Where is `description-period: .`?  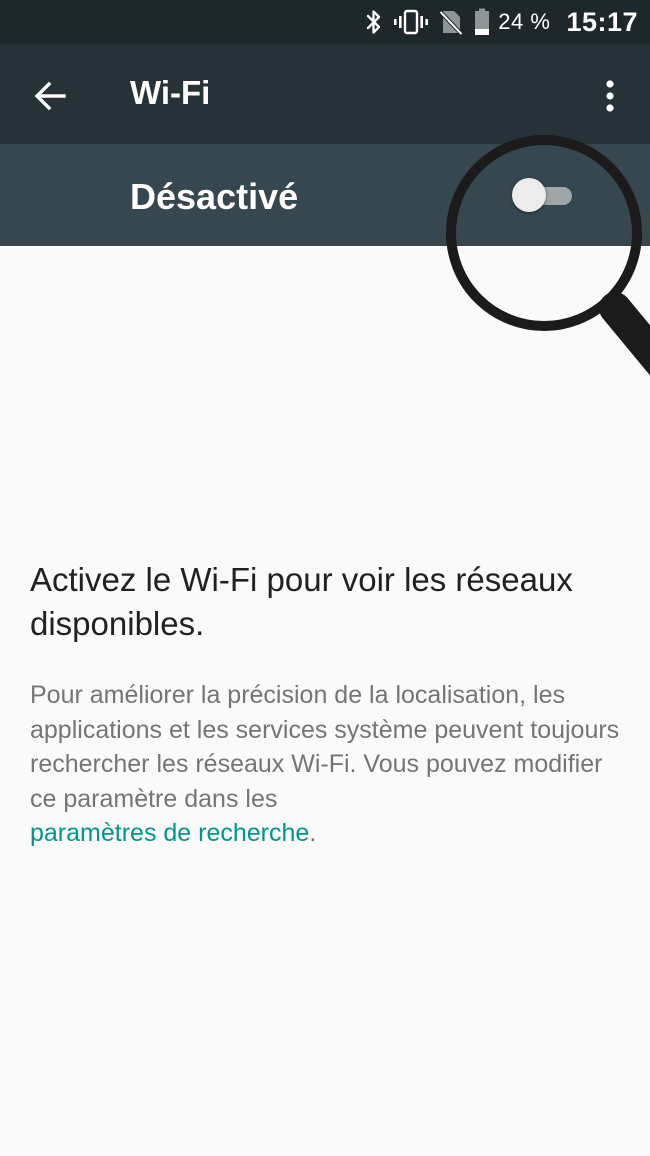 description-period: . is located at coordinates (313, 833).